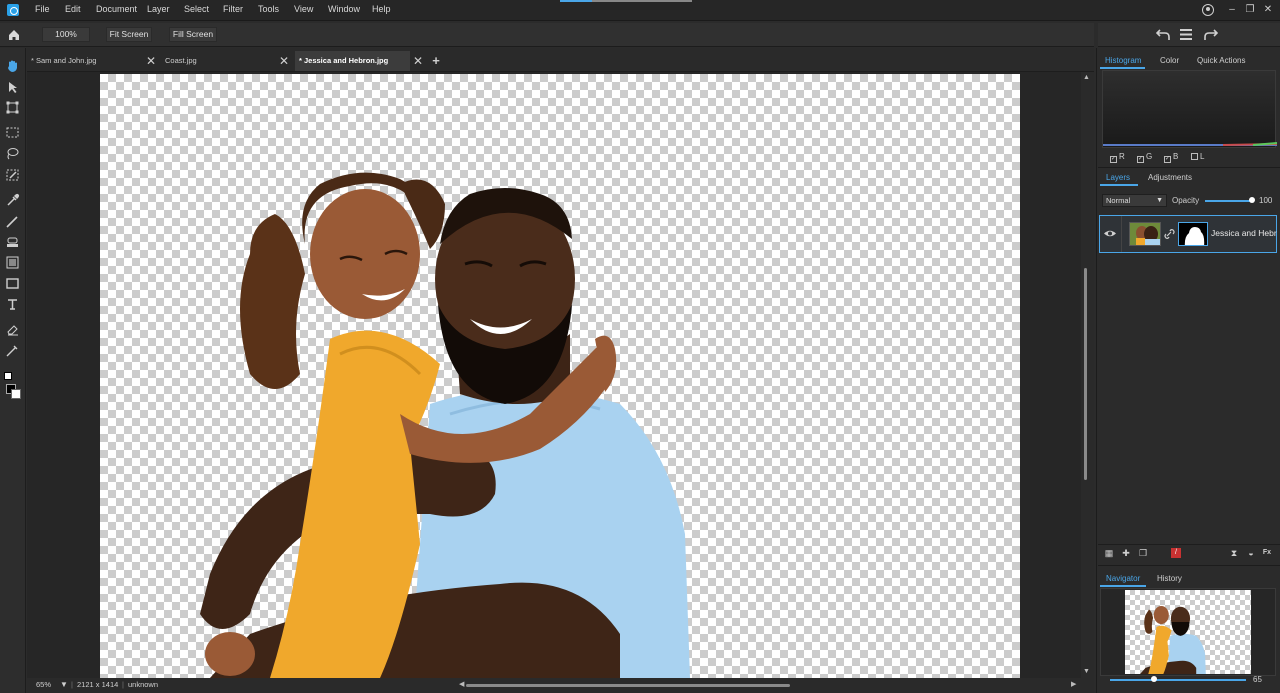  What do you see at coordinates (1251, 553) in the screenshot?
I see `mask-icon: ◒` at bounding box center [1251, 553].